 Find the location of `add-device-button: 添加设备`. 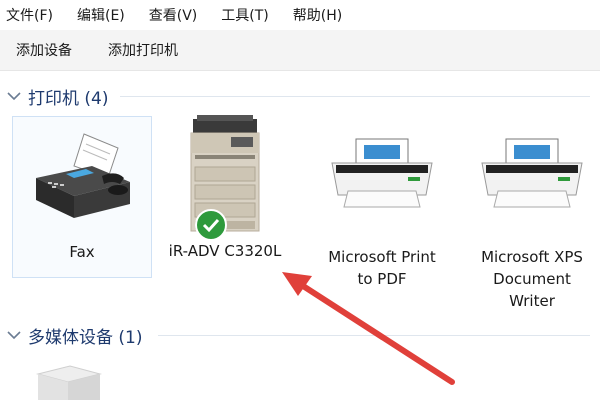

add-device-button: 添加设备 is located at coordinates (45, 50).